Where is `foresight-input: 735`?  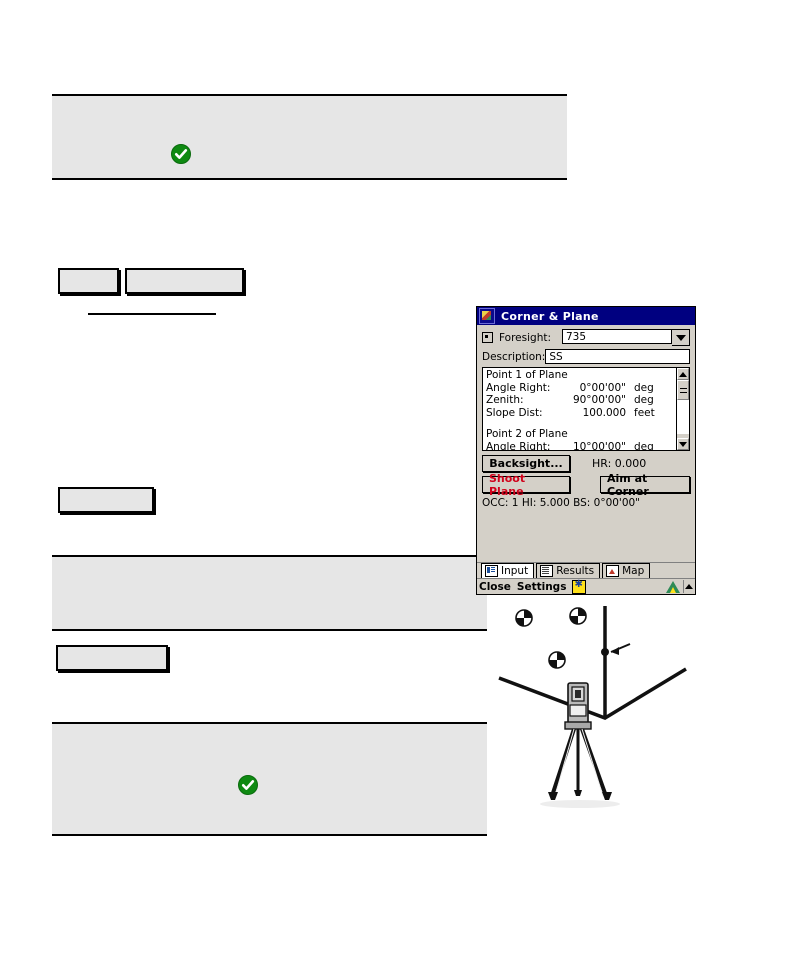 foresight-input: 735 is located at coordinates (617, 336).